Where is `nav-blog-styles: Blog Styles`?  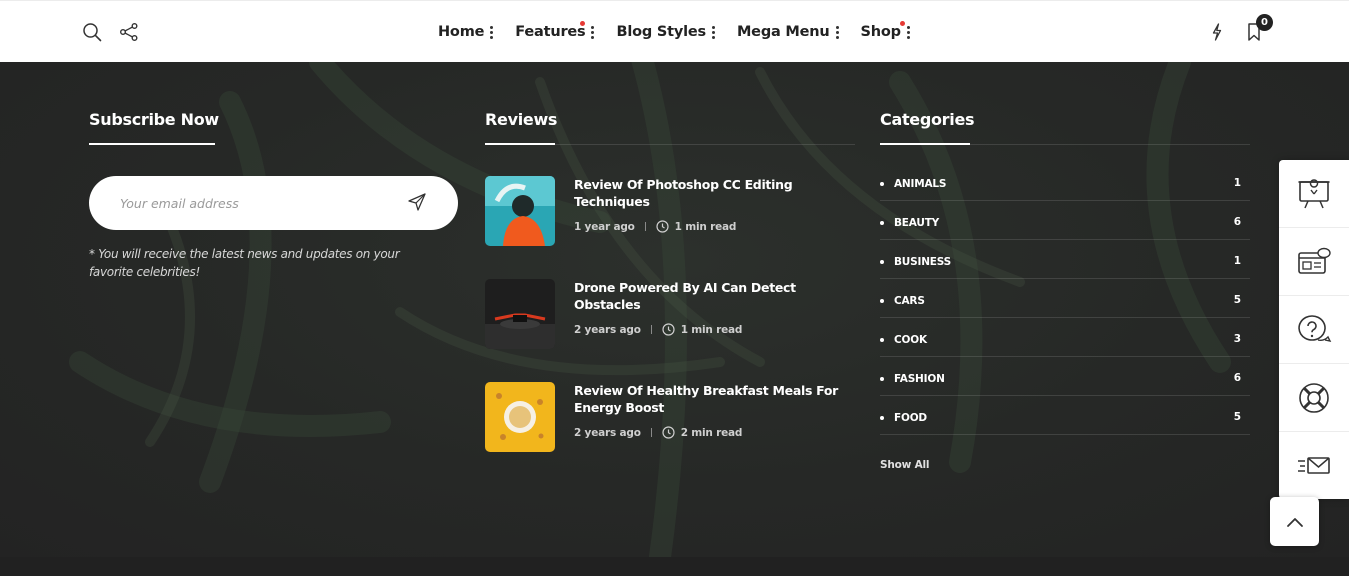 nav-blog-styles: Blog Styles is located at coordinates (665, 32).